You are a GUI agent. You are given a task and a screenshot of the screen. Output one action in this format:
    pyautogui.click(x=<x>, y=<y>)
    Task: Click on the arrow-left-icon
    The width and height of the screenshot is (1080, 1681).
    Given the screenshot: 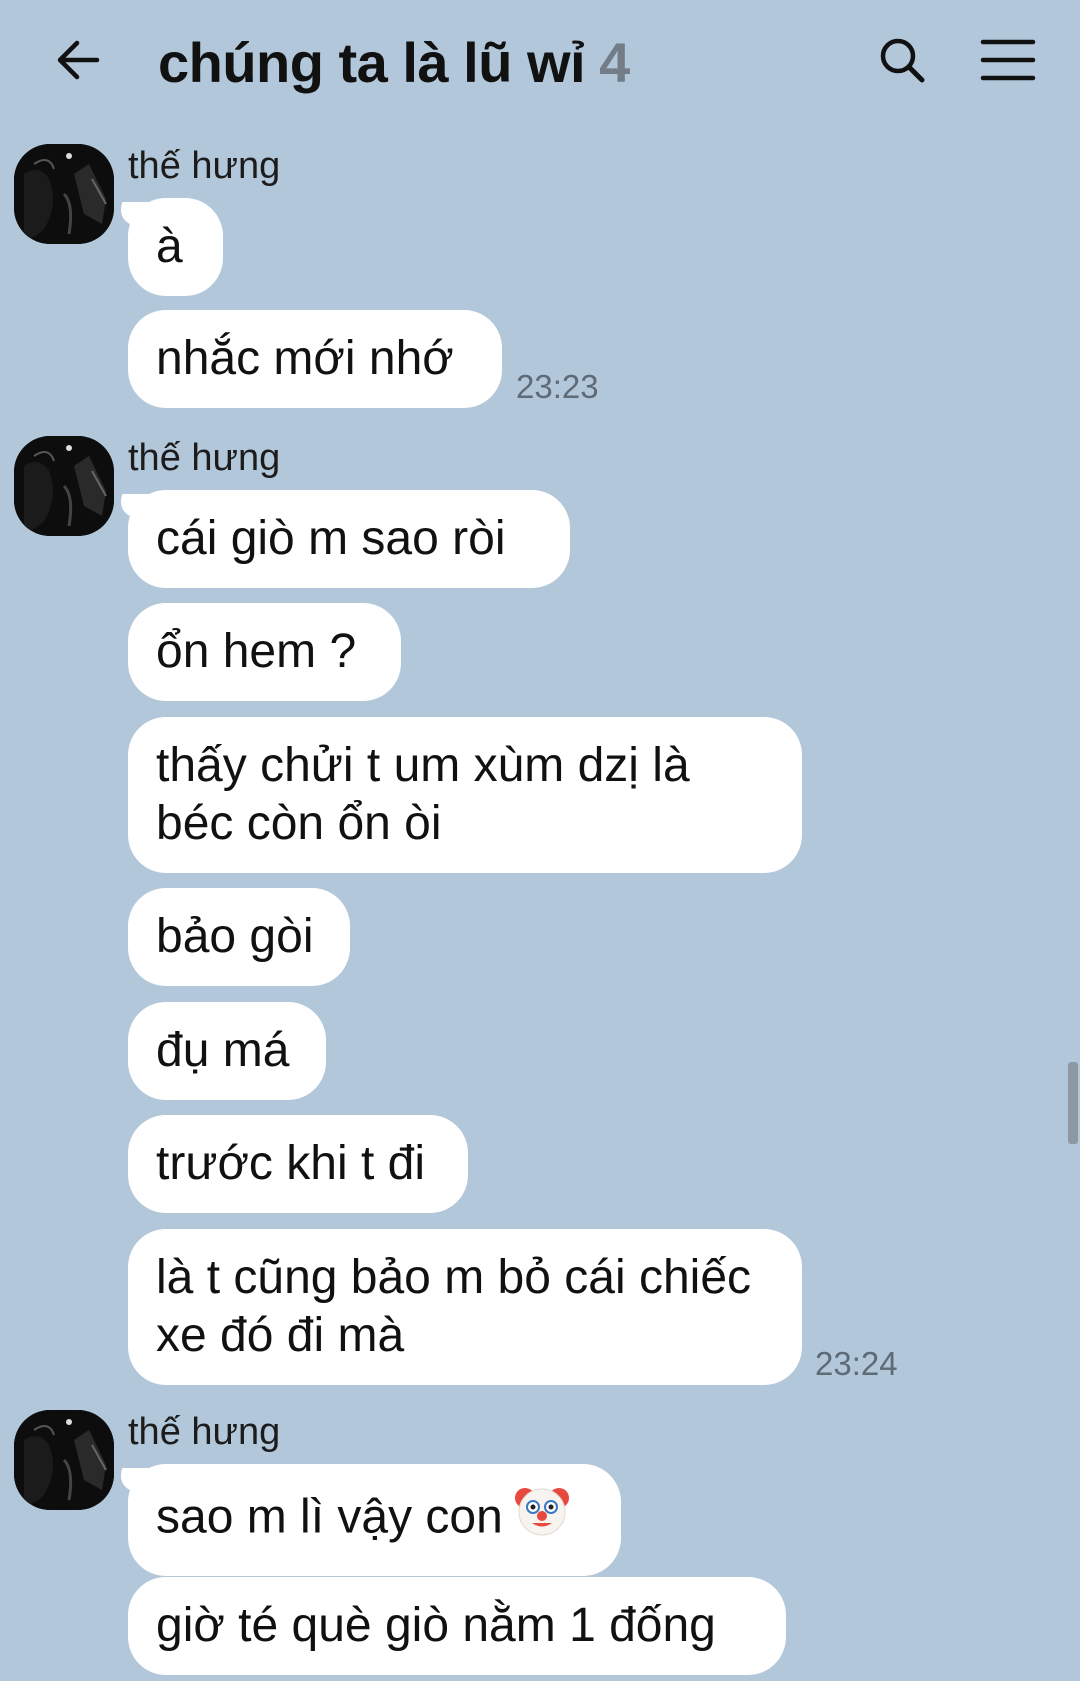 What is the action you would take?
    pyautogui.click(x=78, y=60)
    